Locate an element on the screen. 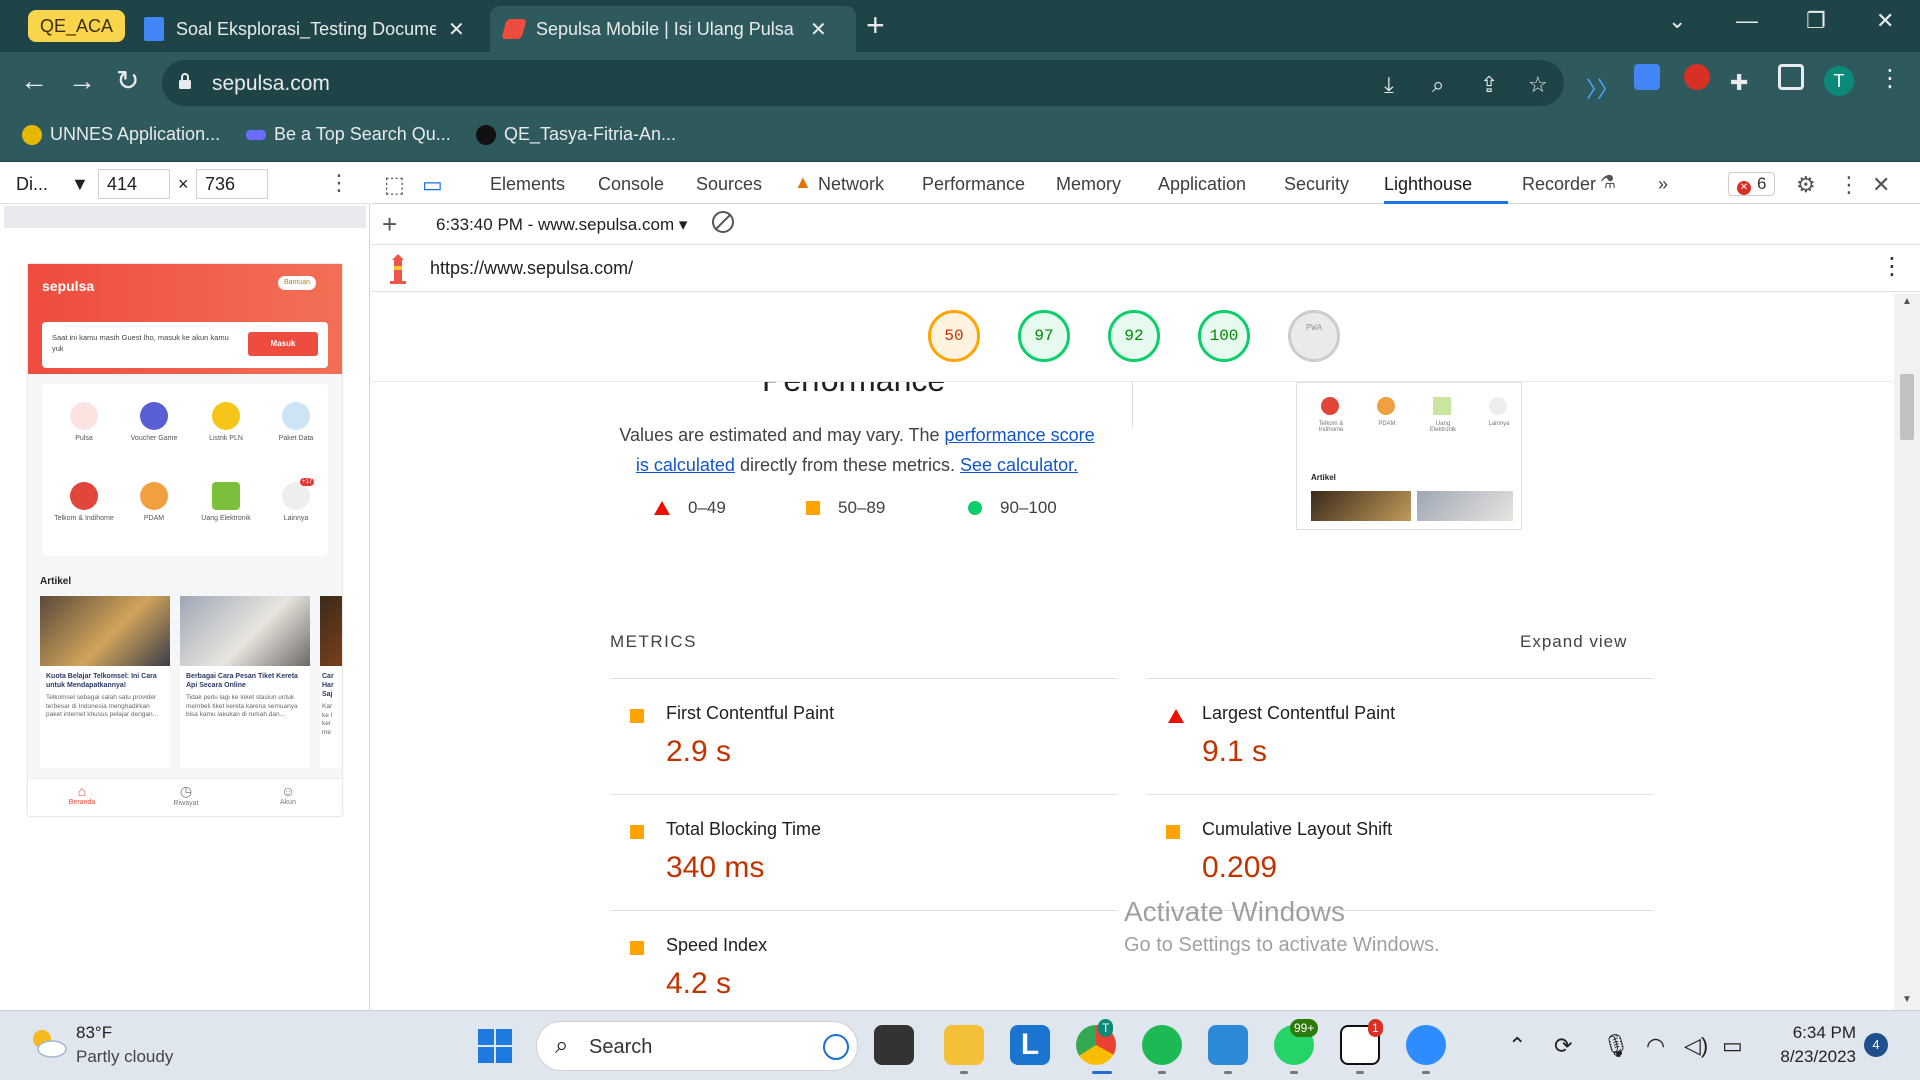  width-input: 414 is located at coordinates (134, 184).